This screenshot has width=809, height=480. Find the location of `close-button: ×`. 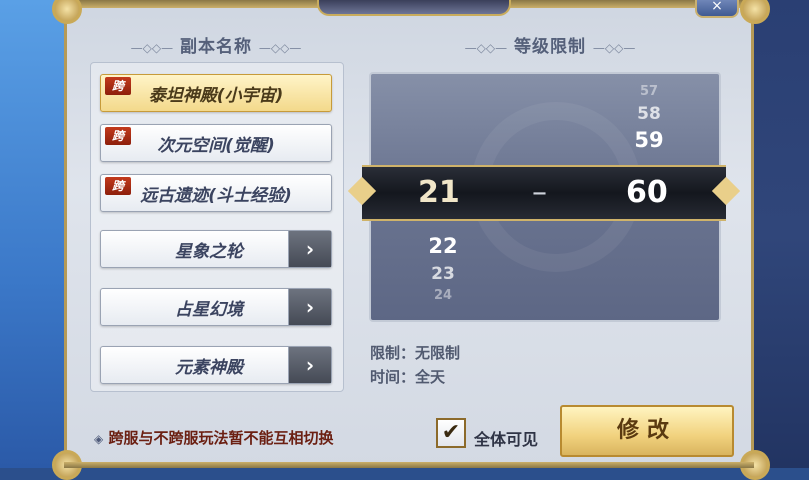

close-button: × is located at coordinates (717, 9).